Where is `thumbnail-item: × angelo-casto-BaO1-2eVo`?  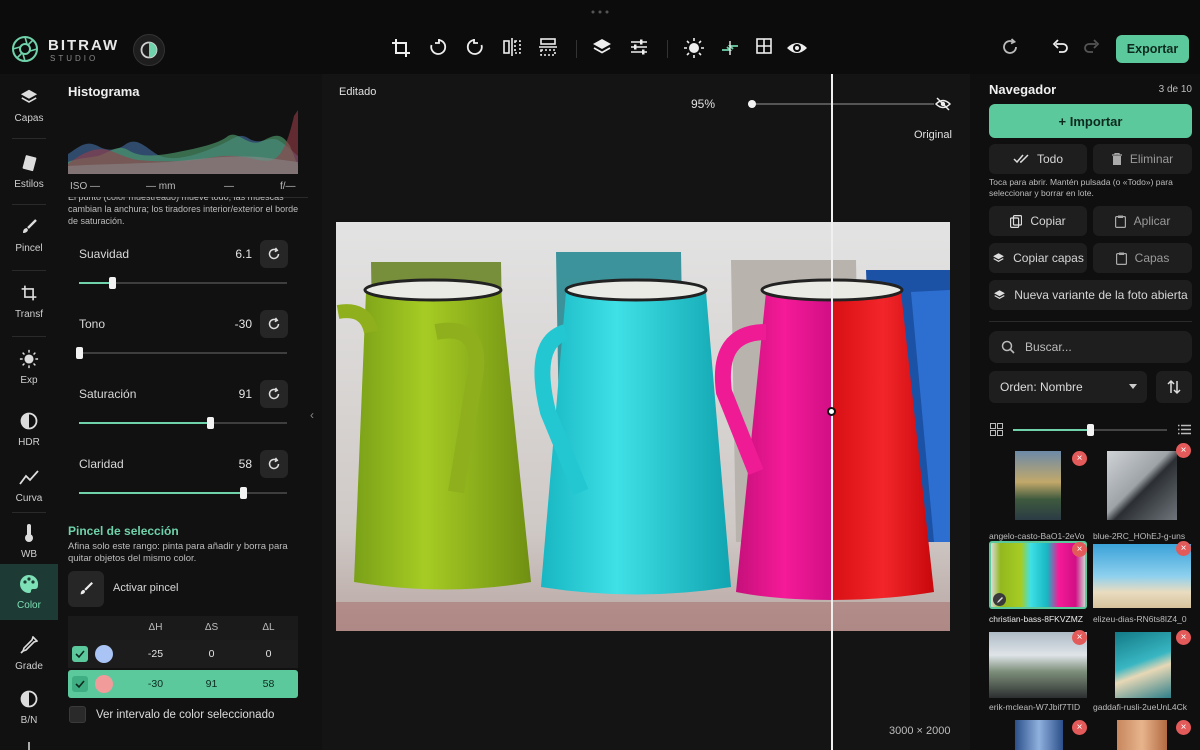 thumbnail-item: × angelo-casto-BaO1-2eVo is located at coordinates (1038, 496).